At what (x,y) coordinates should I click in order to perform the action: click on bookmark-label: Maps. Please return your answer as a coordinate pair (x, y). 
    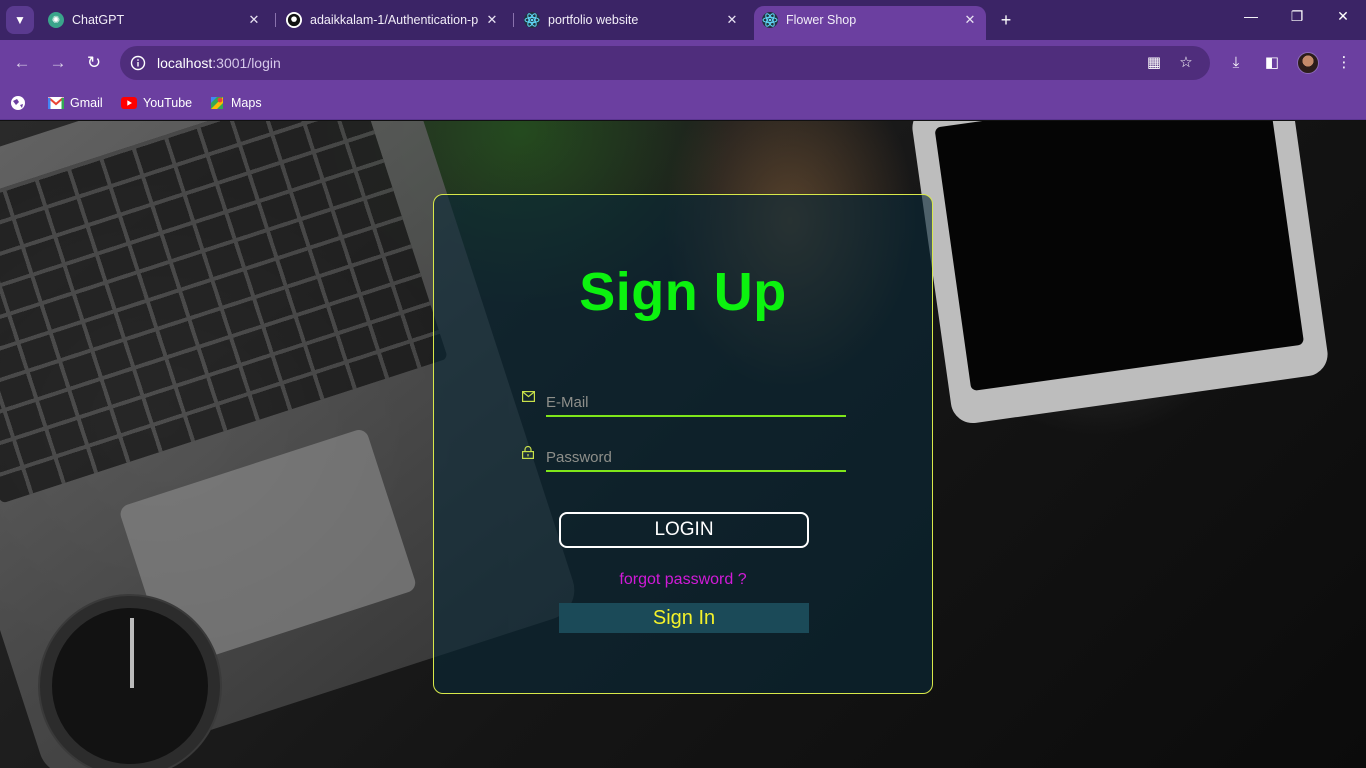
    Looking at the image, I should click on (246, 103).